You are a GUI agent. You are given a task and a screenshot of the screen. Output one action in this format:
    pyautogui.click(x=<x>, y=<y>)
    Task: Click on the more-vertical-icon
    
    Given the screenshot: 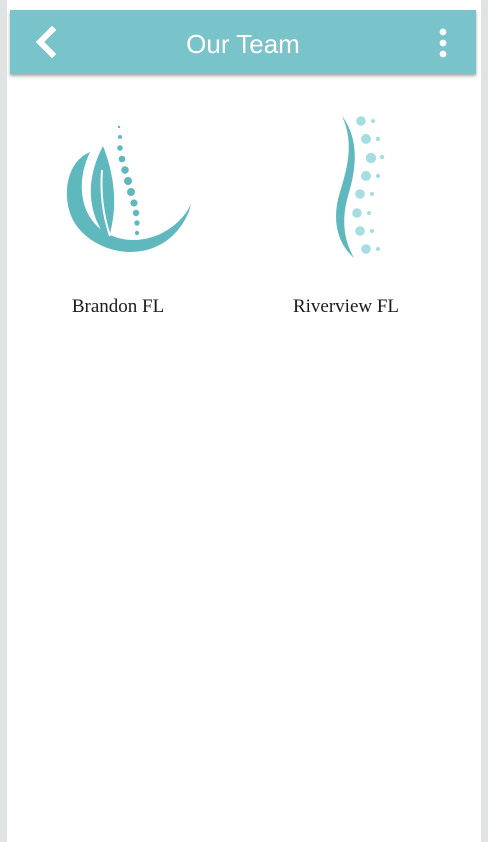 What is the action you would take?
    pyautogui.click(x=443, y=43)
    